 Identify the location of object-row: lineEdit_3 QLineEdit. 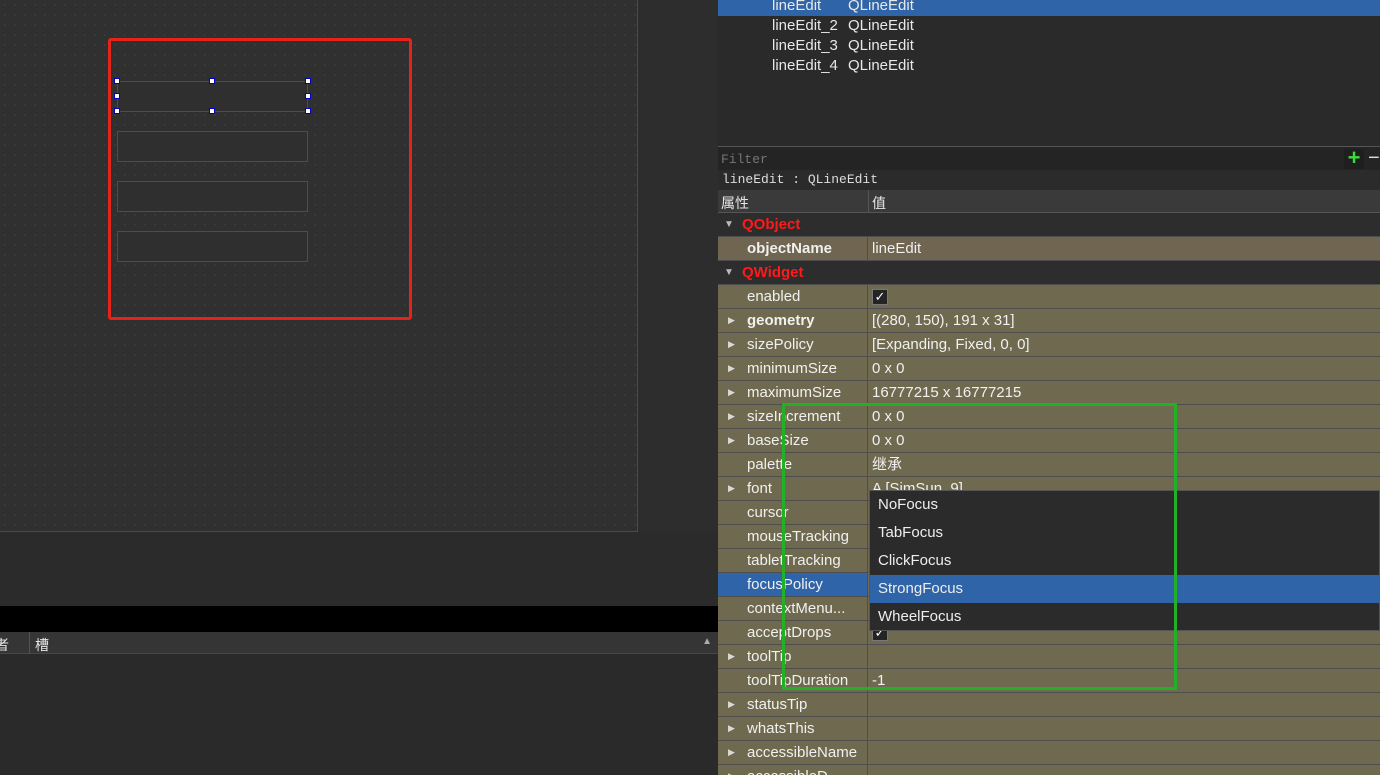
(1049, 46).